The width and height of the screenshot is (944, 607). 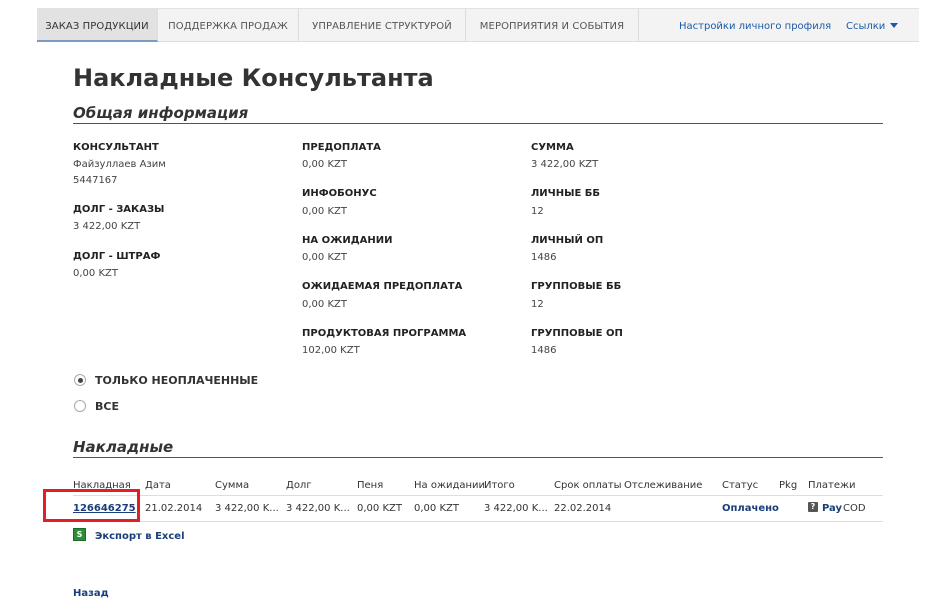 I want to click on cell-fine: 0,00 KZT, so click(x=379, y=508).